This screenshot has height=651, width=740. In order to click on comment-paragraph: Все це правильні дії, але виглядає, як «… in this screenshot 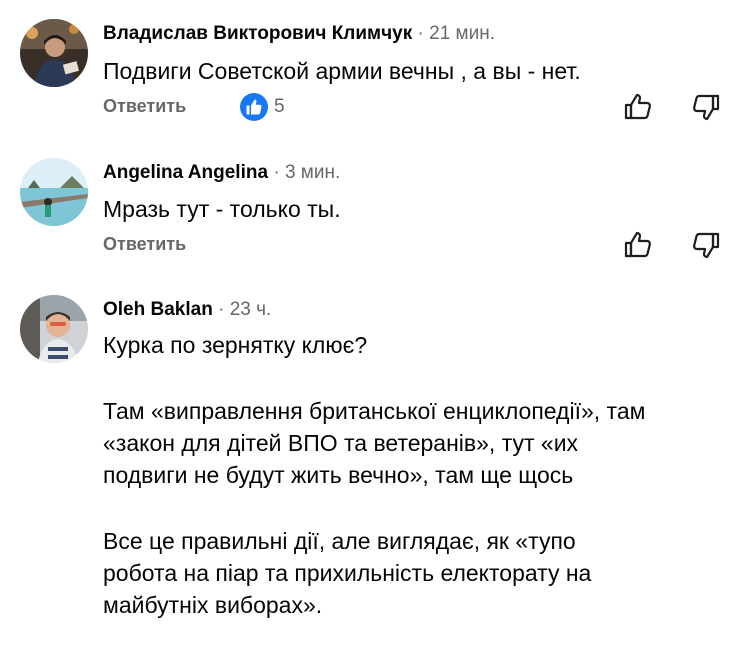, I will do `click(347, 573)`.